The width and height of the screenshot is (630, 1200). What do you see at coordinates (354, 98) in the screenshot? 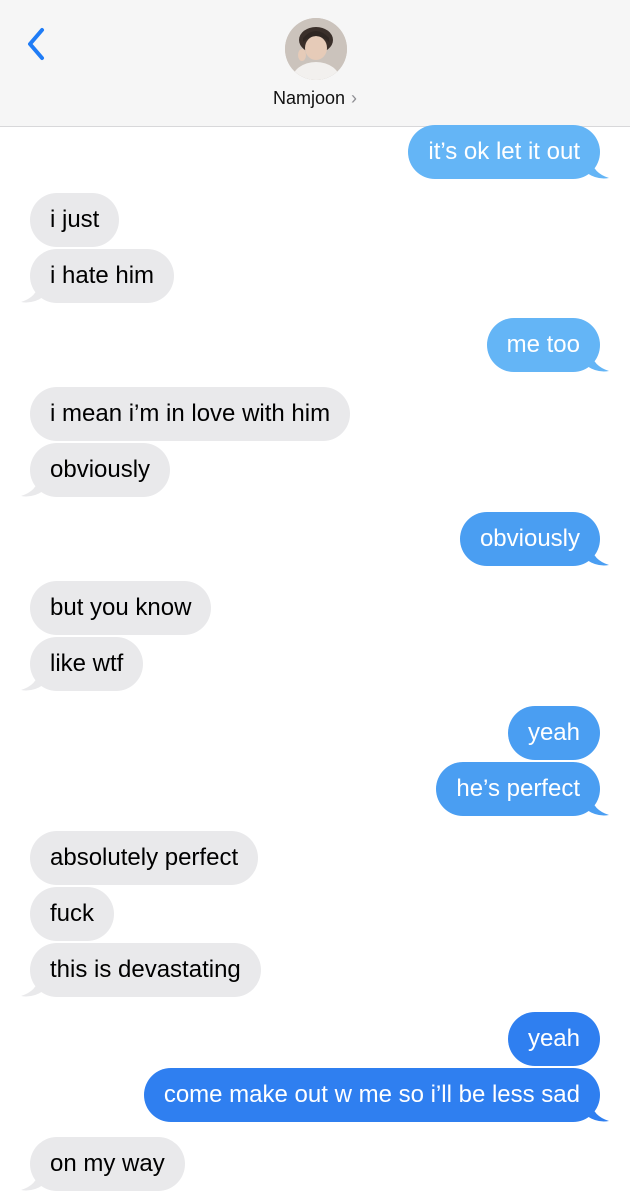
I see `chevron-right-icon: ›` at bounding box center [354, 98].